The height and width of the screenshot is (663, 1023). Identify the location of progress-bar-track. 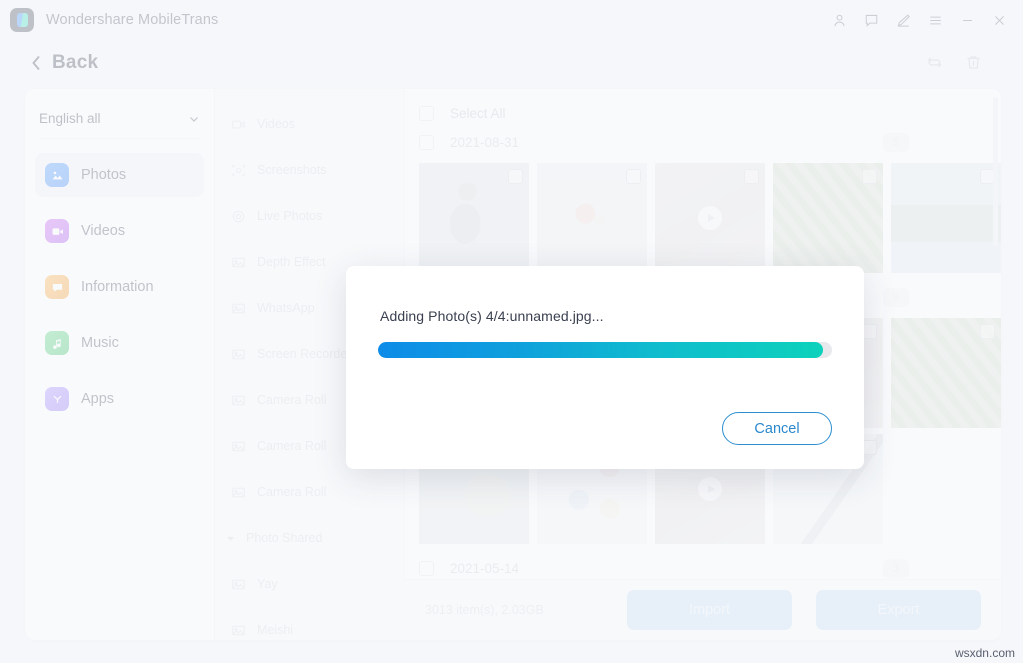
(605, 350).